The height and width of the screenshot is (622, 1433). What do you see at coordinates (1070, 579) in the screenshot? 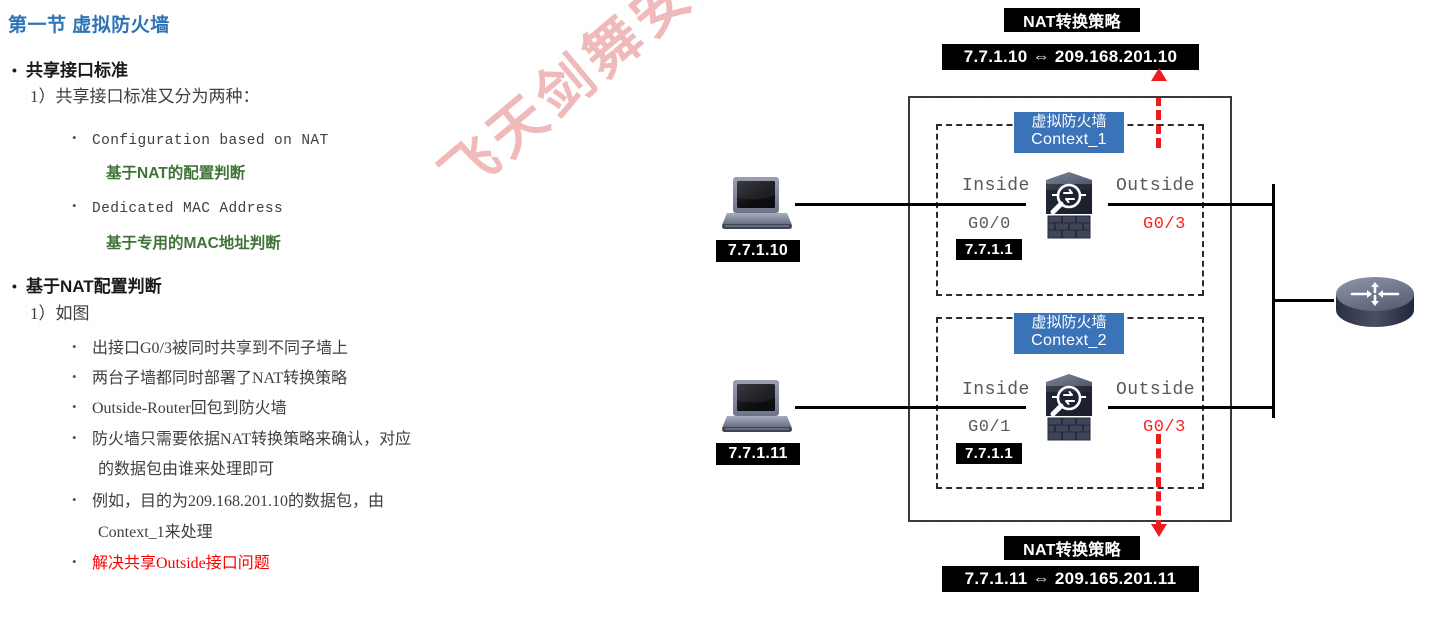
I see `nat-policy-bottom-value: 7.7.1.11 ⇔ 209.165.201.11` at bounding box center [1070, 579].